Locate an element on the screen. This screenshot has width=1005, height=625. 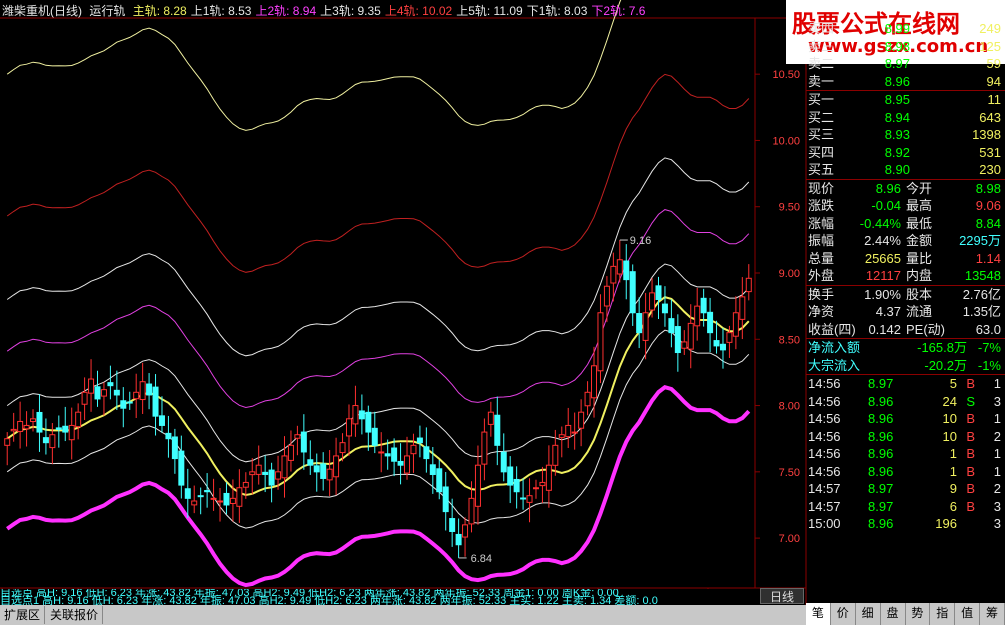
stat-label: 股本 is located at coordinates (919, 294).